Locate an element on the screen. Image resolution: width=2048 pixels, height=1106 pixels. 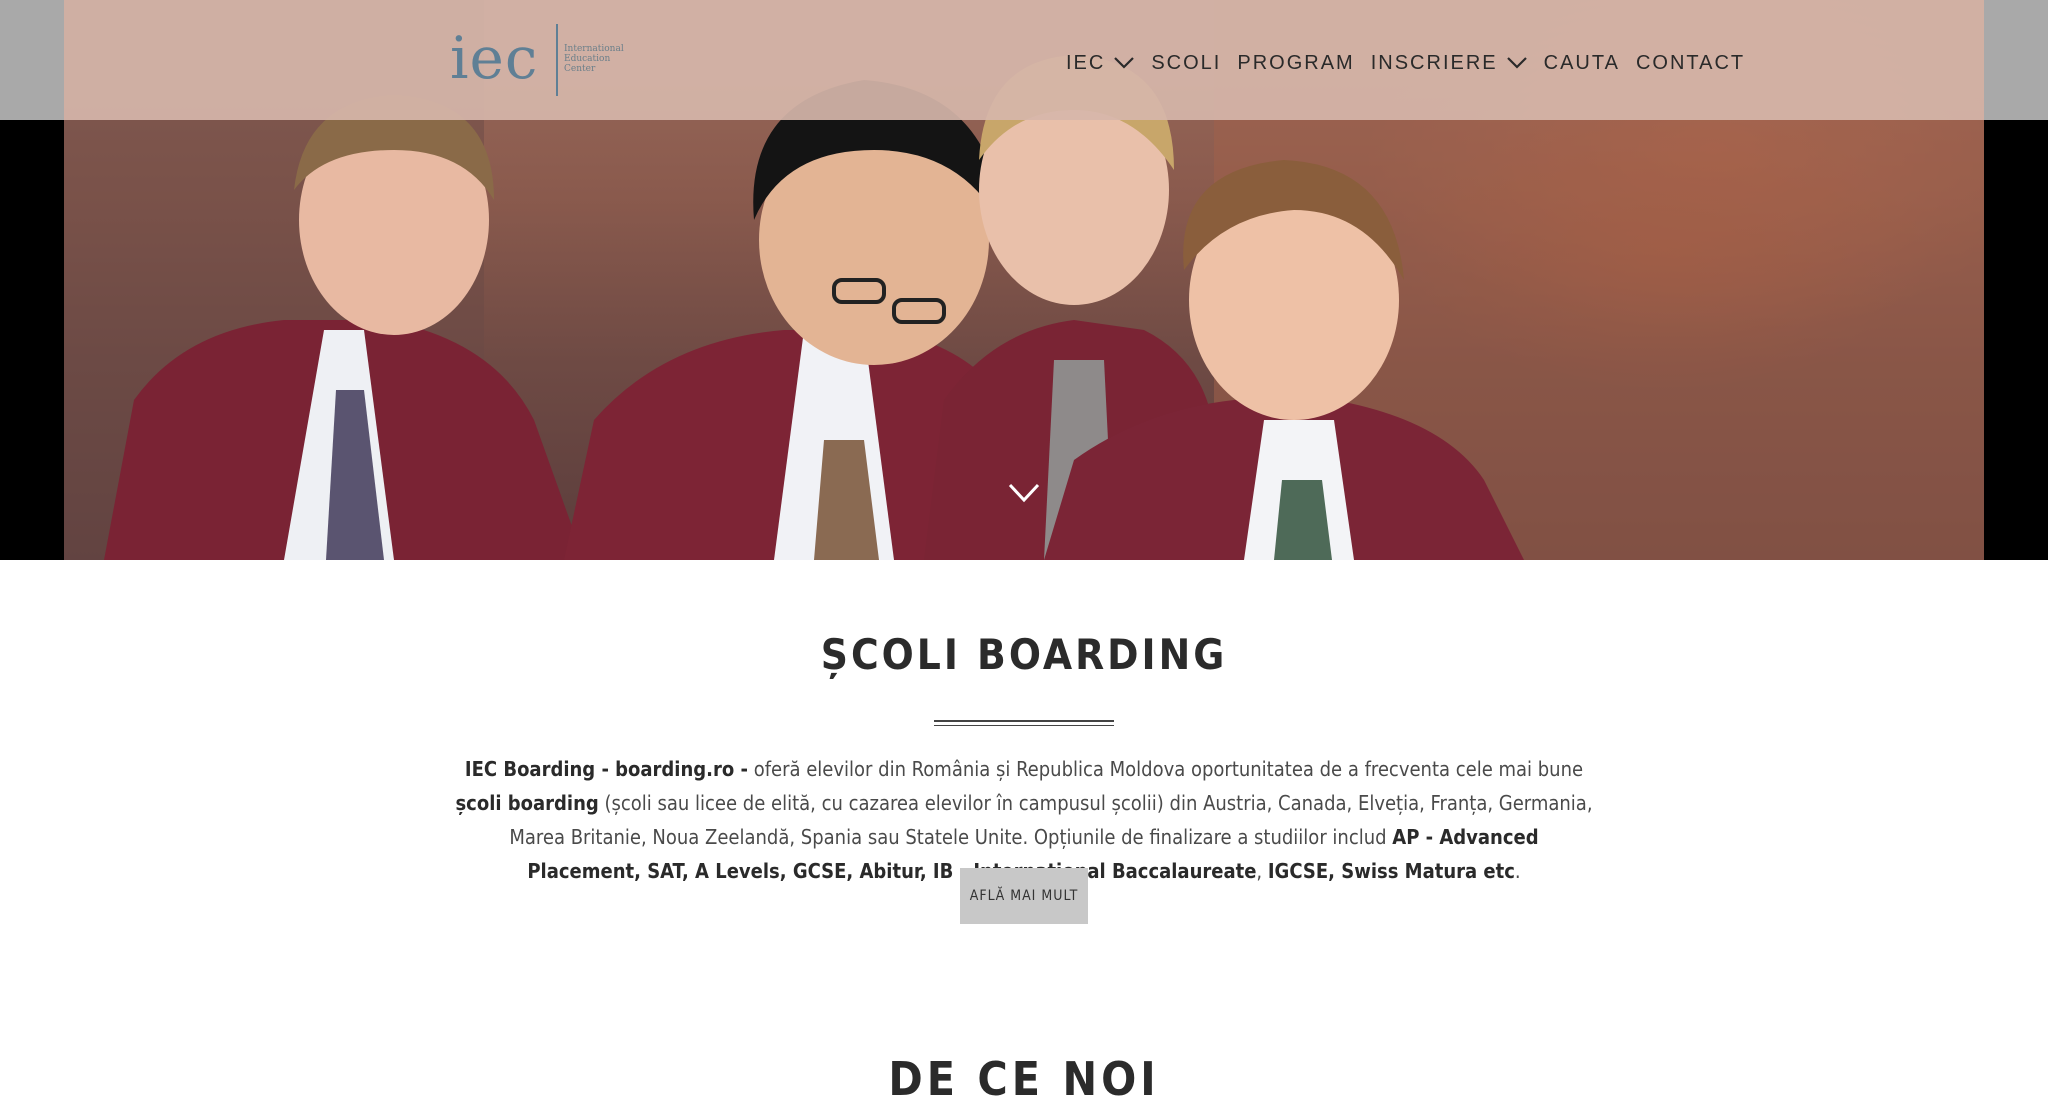
intro-bold-programs-2: IGCSE, Swiss Matura etc is located at coordinates (1391, 871).